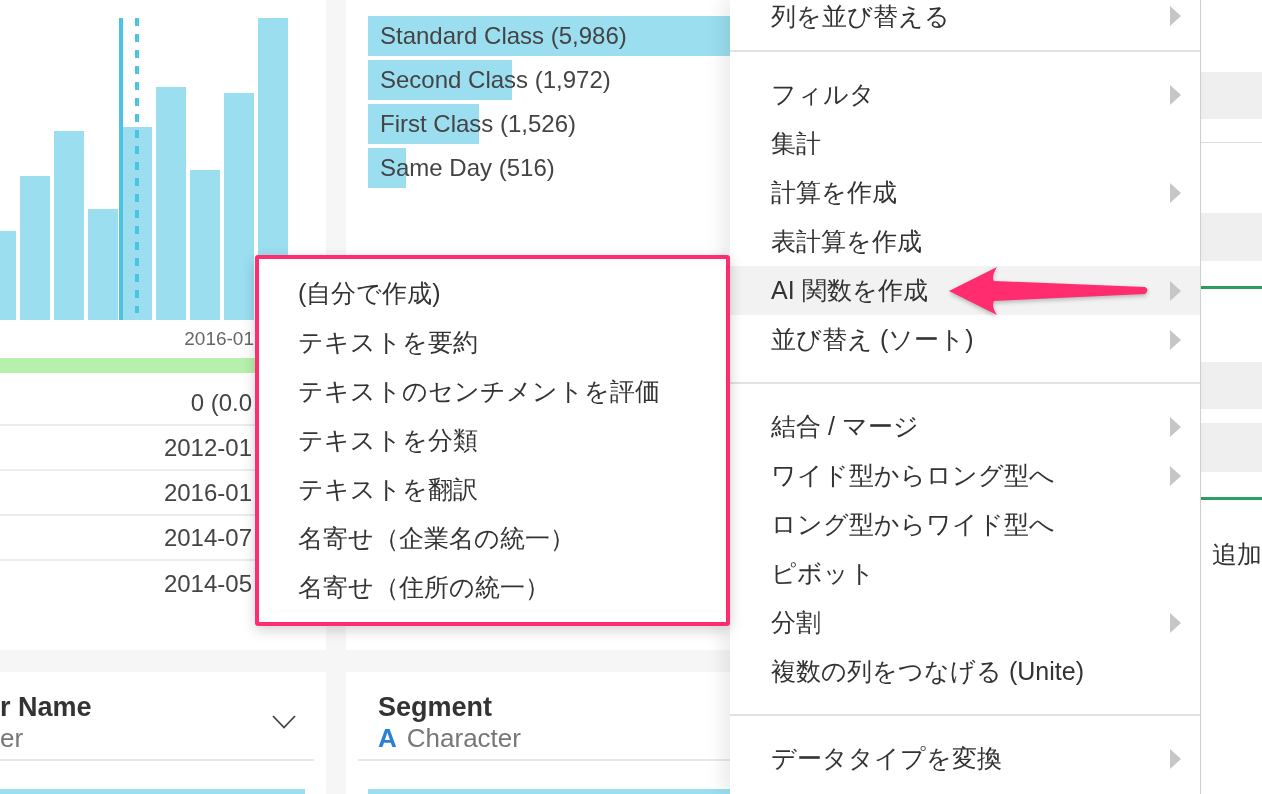 This screenshot has height=794, width=1262. What do you see at coordinates (492, 391) in the screenshot?
I see `submenu-item: テキストのセンチメントを評価` at bounding box center [492, 391].